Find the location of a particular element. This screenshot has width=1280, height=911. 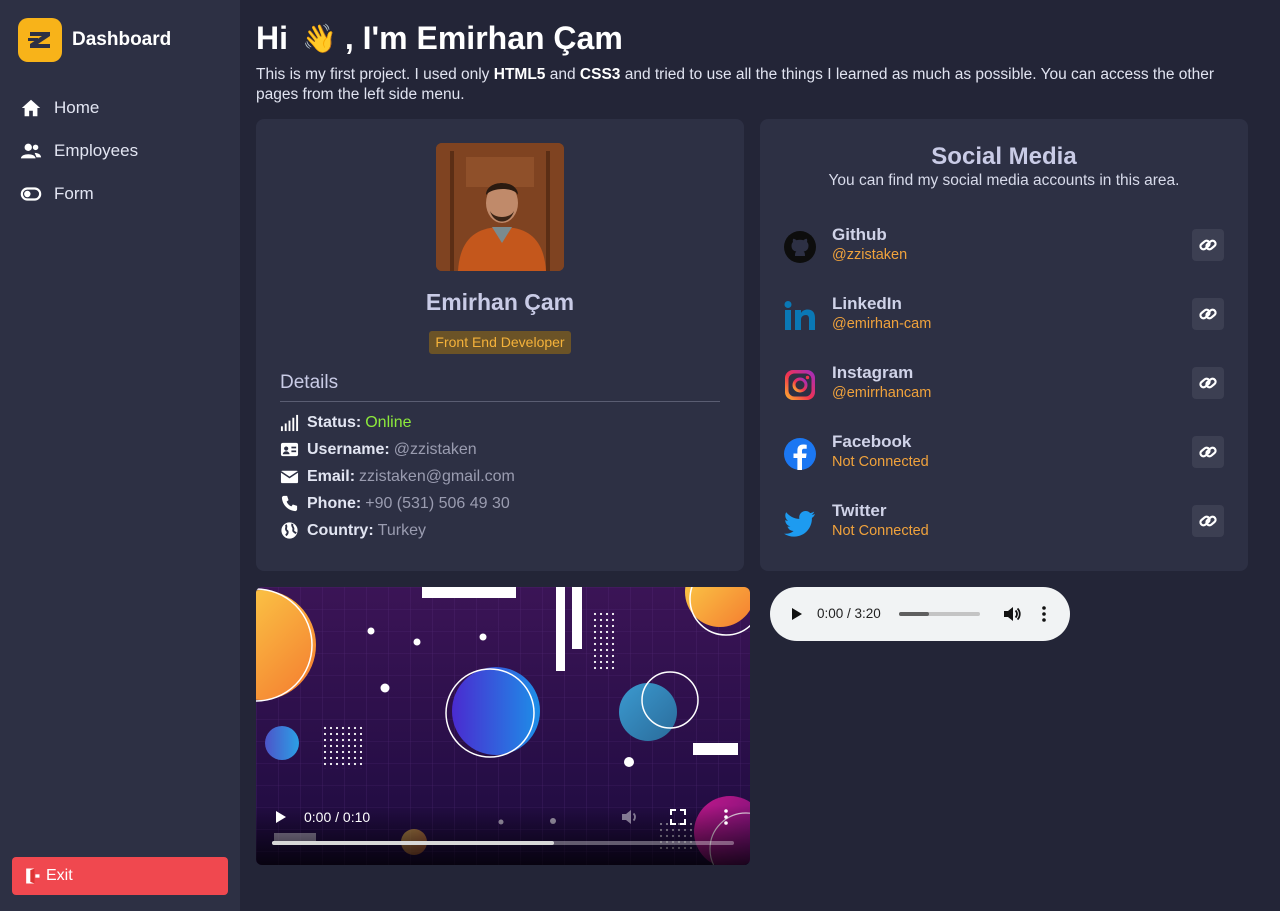

detail-row-phone: Phone: +90 (531) 506 49 30 is located at coordinates (397, 503).